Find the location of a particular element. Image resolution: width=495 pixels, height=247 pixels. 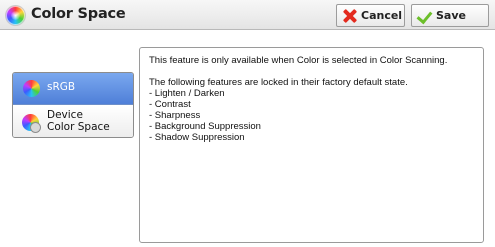

cancel-button: Cancel is located at coordinates (370, 15).